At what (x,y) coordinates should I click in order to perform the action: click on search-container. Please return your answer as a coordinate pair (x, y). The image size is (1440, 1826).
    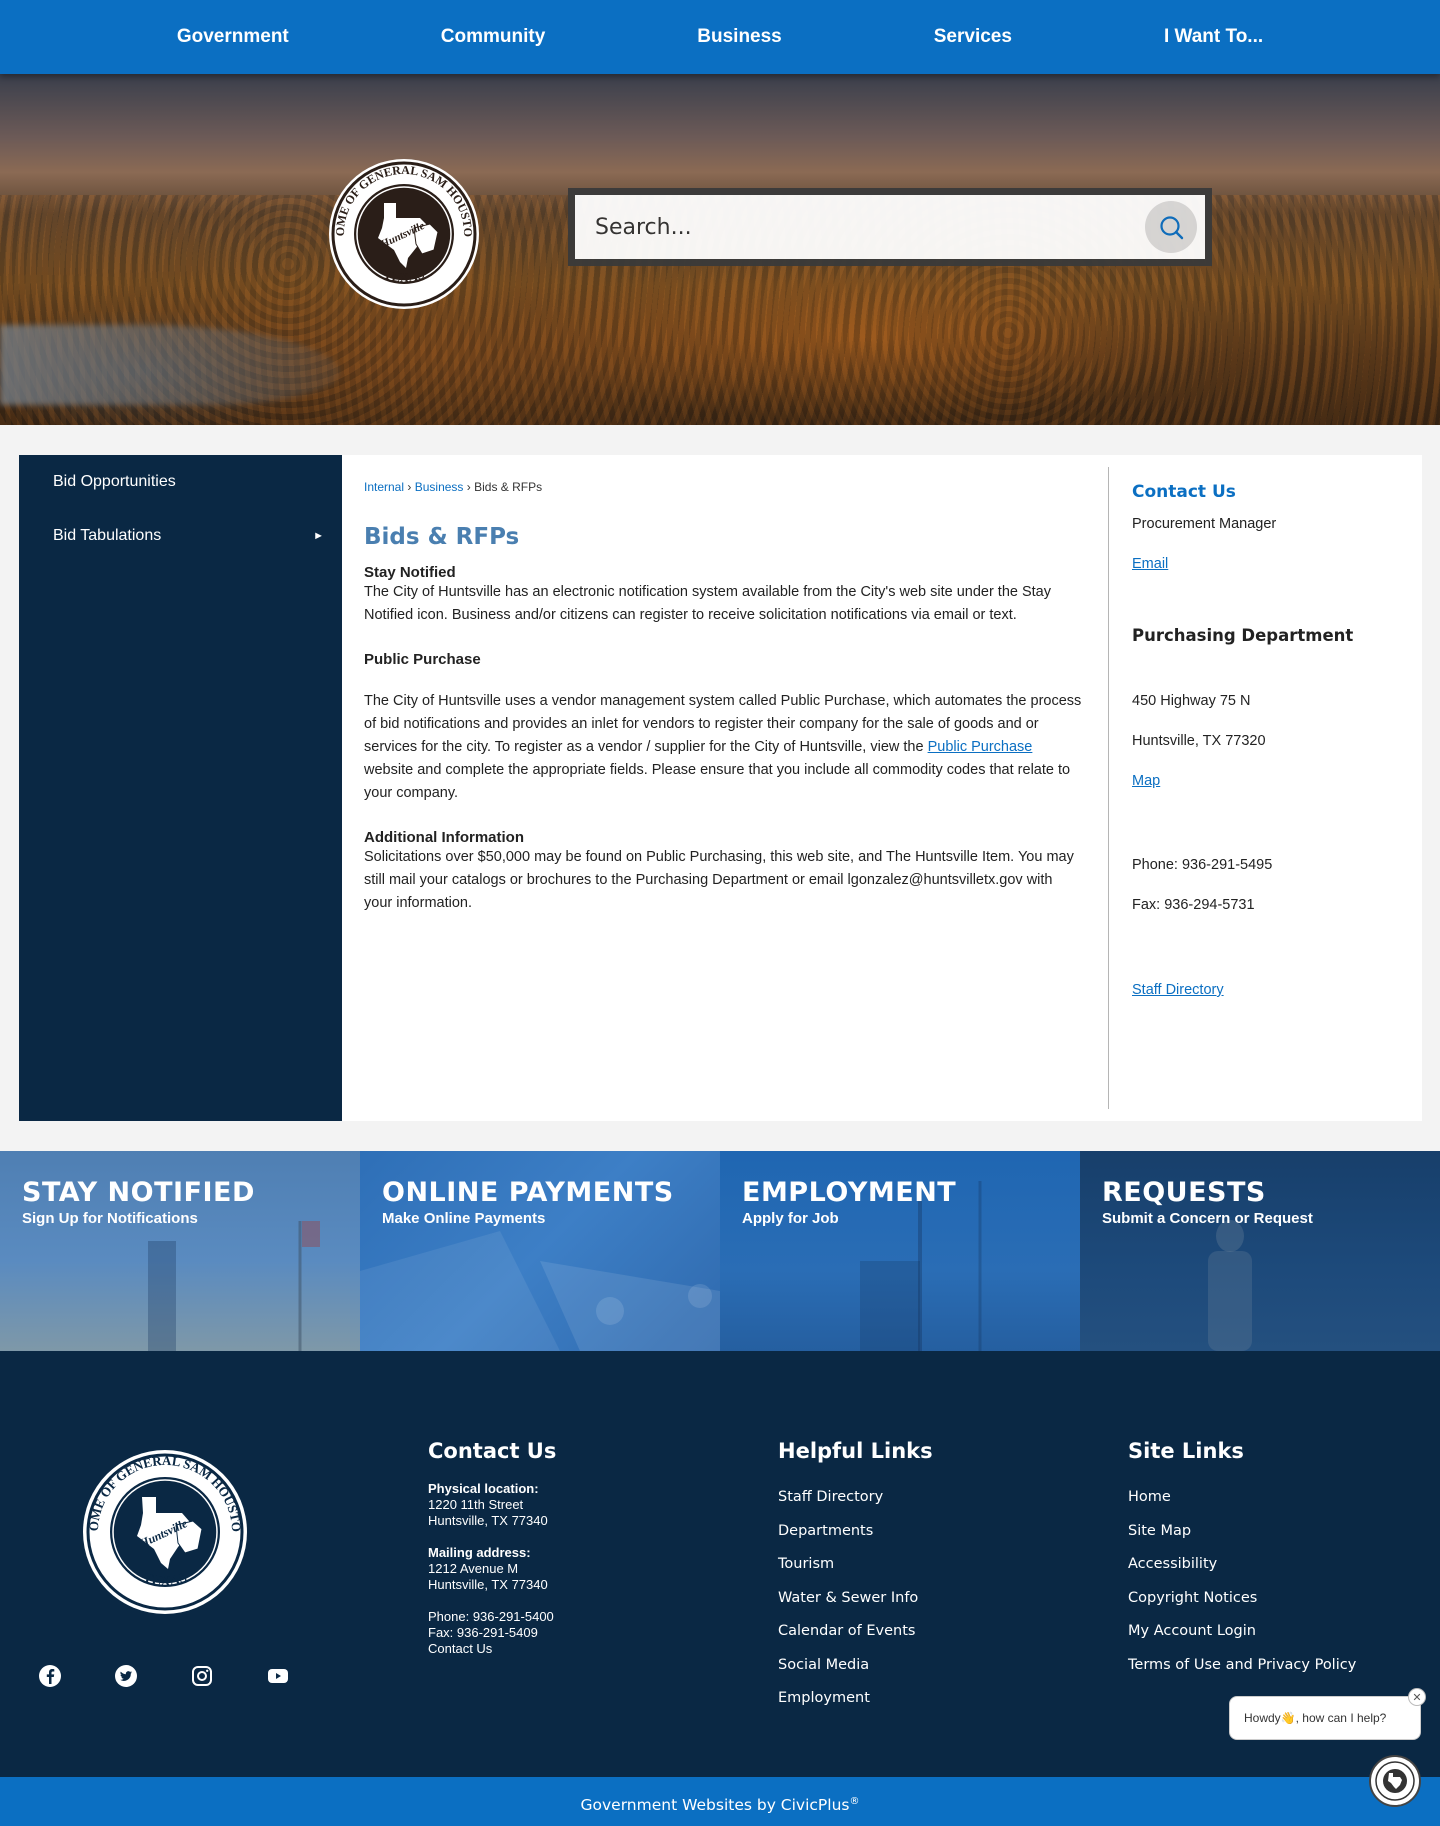
    Looking at the image, I should click on (890, 227).